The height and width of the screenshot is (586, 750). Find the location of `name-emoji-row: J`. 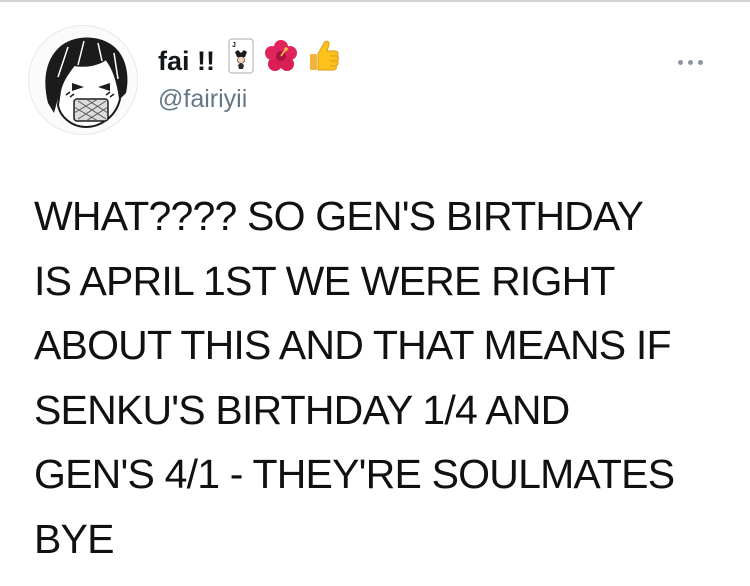

name-emoji-row: J is located at coordinates (289, 58).